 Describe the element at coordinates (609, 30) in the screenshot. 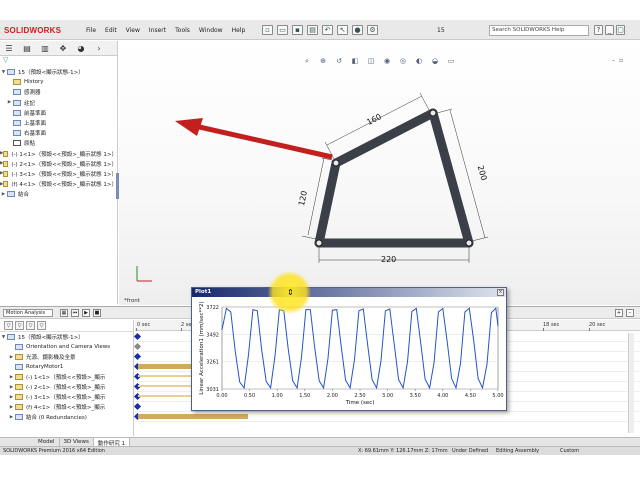

I see `minimize-icon: _` at that location.